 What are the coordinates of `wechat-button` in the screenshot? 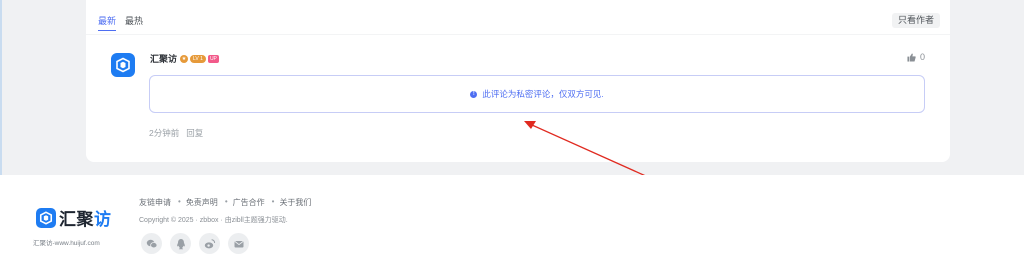 It's located at (151, 243).